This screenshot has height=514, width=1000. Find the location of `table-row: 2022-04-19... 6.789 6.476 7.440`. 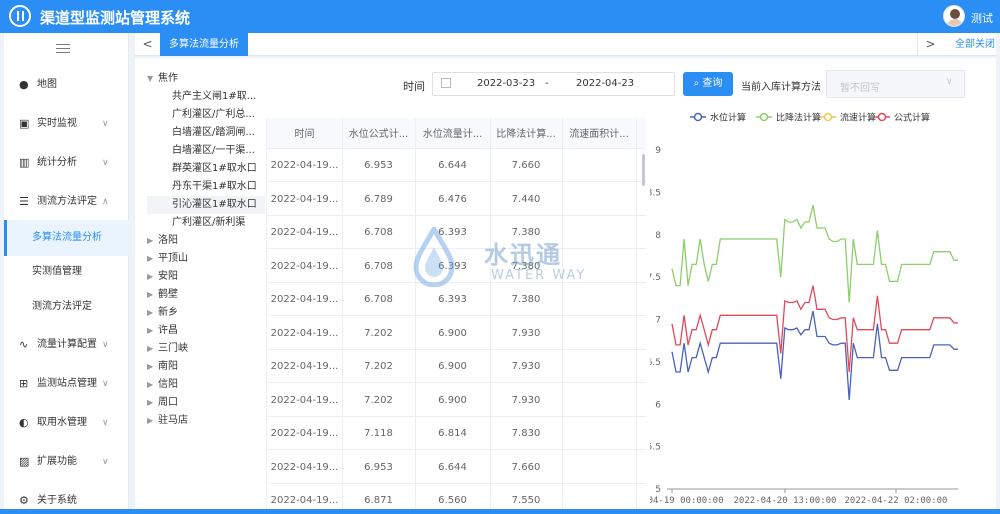

table-row: 2022-04-19... 6.789 6.476 7.440 is located at coordinates (456, 199).